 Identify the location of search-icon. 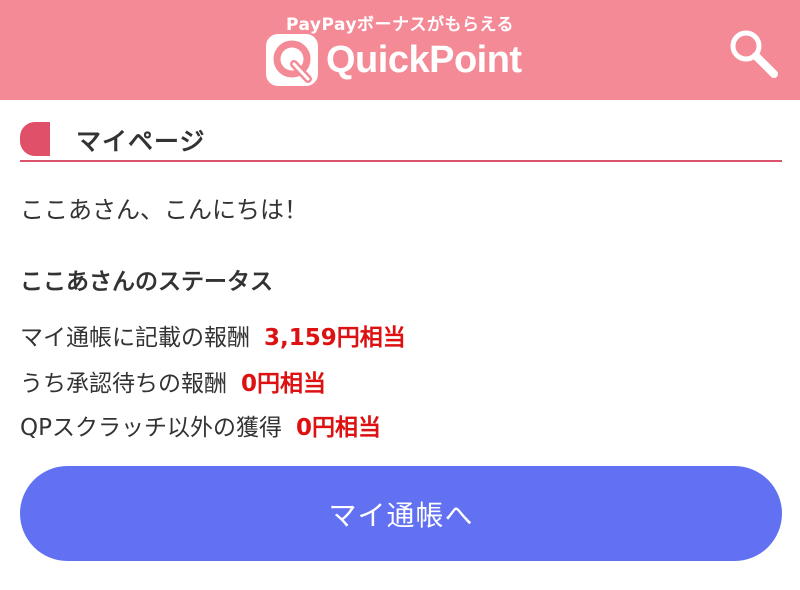
(754, 54).